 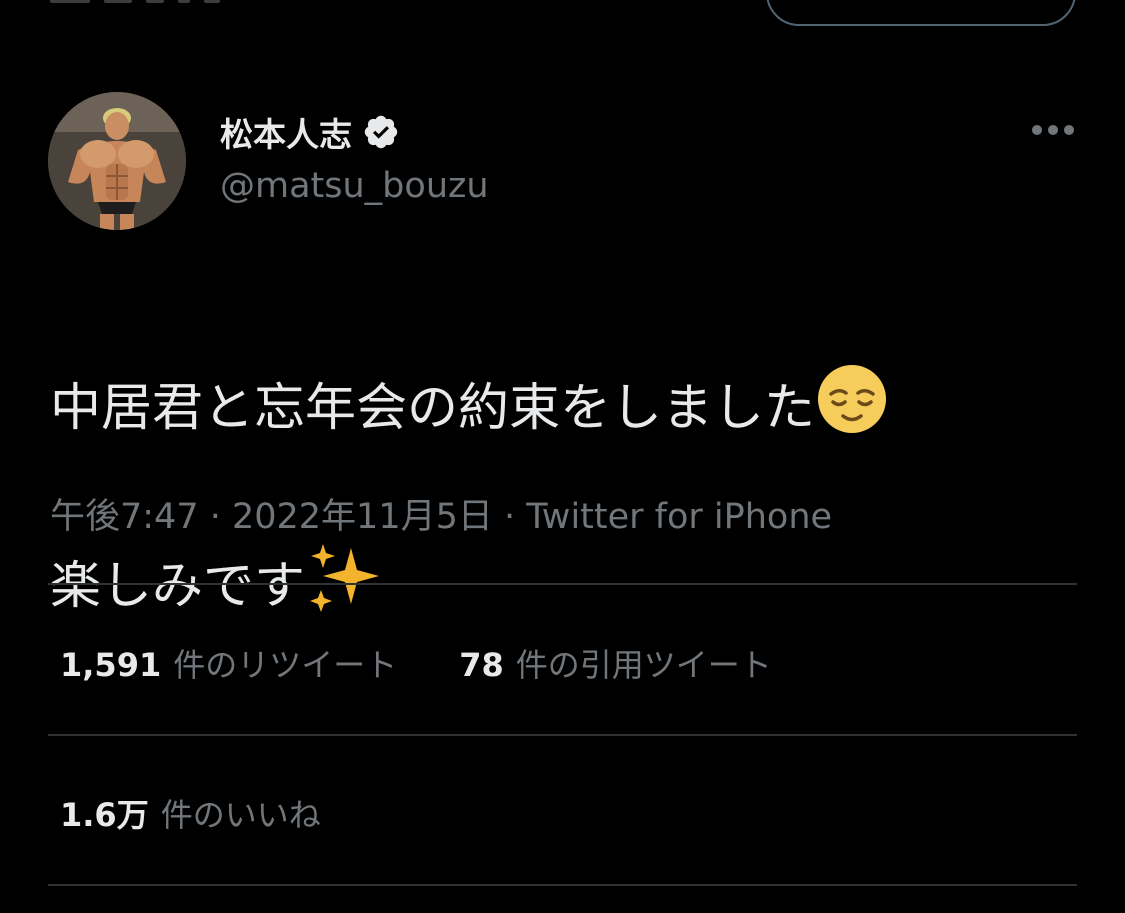 I want to click on likes-count: 1.6万, so click(x=104, y=815).